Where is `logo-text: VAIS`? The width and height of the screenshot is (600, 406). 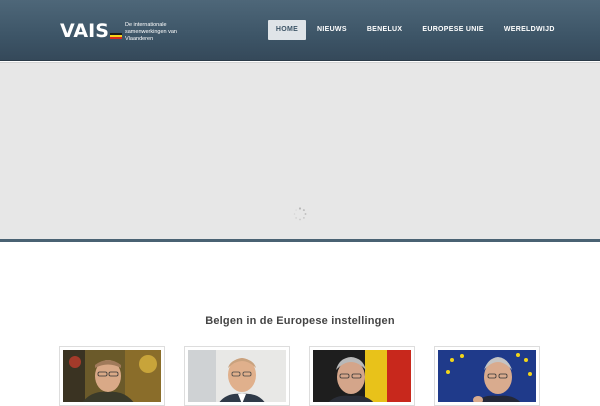 logo-text: VAIS is located at coordinates (84, 31).